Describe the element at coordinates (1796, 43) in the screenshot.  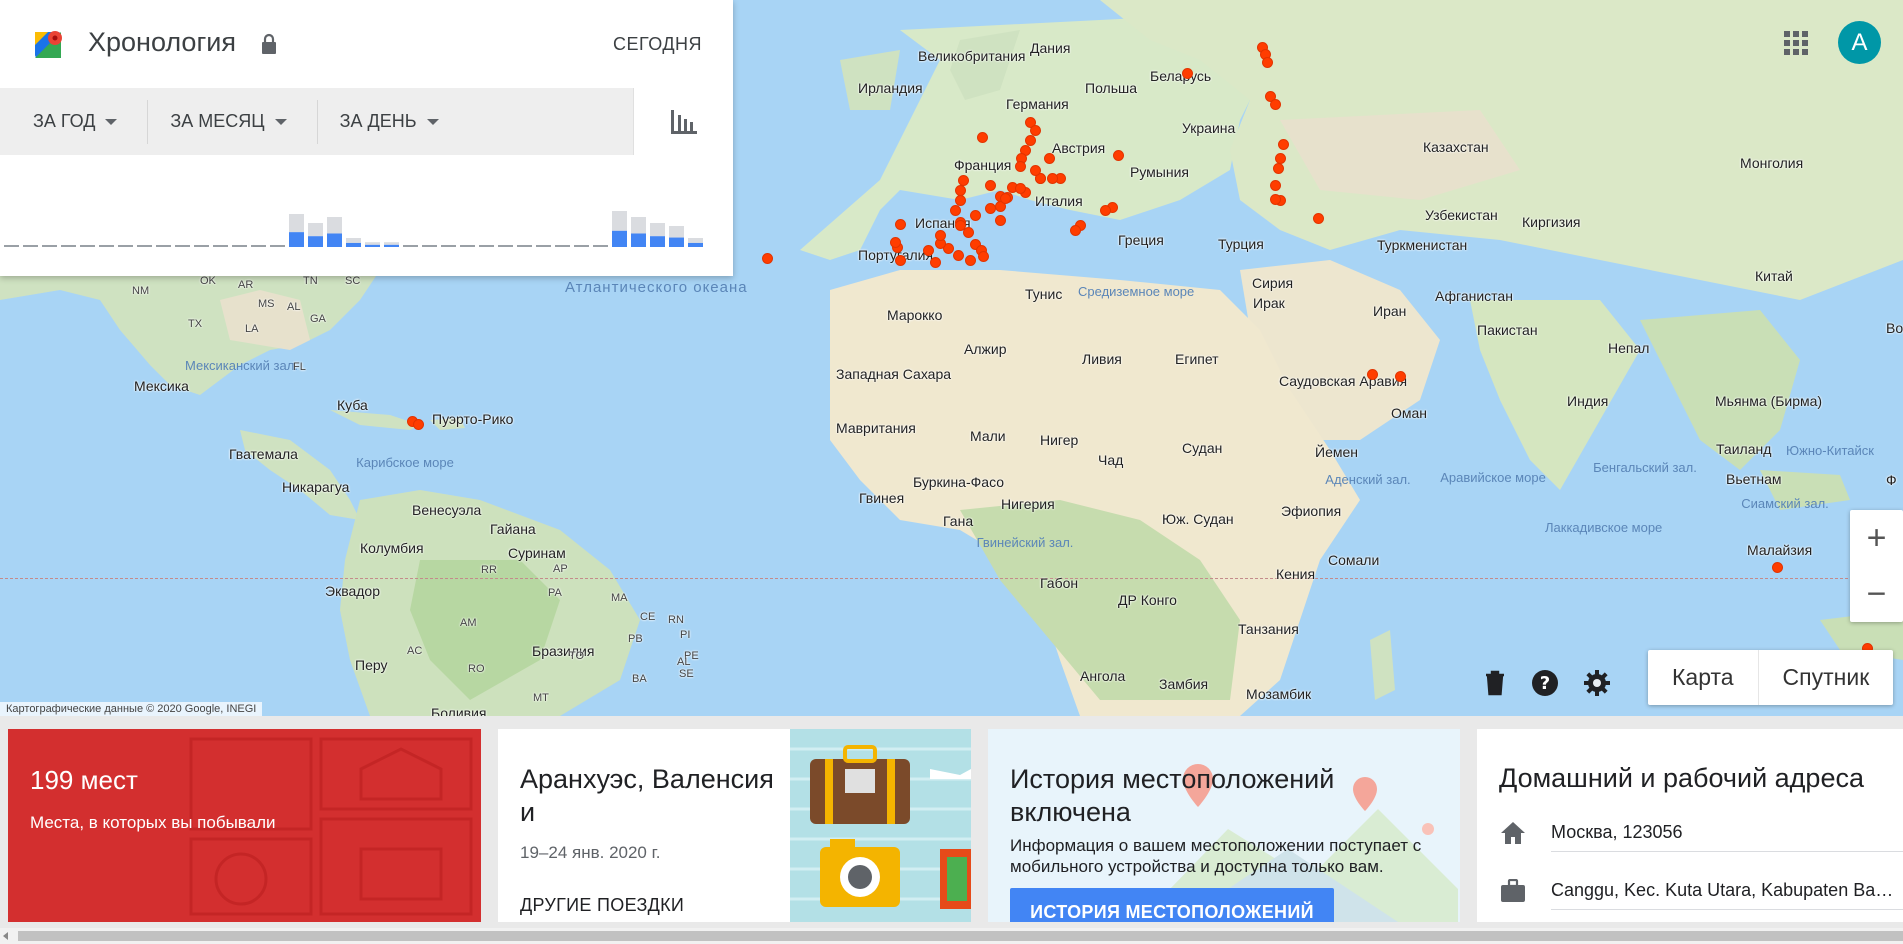
I see `google-apps-icon` at that location.